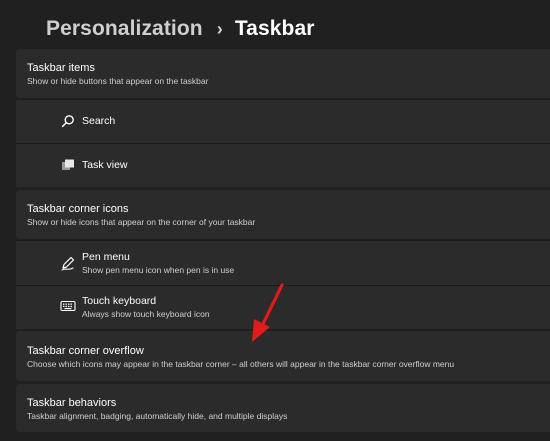 This screenshot has height=441, width=550. What do you see at coordinates (61, 68) in the screenshot?
I see `section-title: Taskbar items` at bounding box center [61, 68].